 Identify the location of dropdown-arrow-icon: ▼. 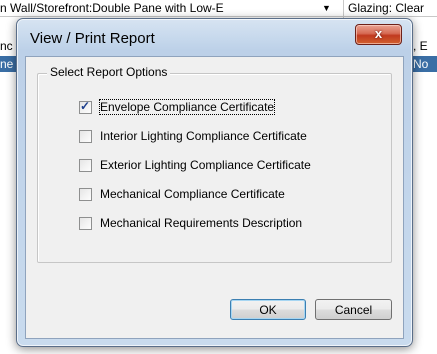
(328, 8).